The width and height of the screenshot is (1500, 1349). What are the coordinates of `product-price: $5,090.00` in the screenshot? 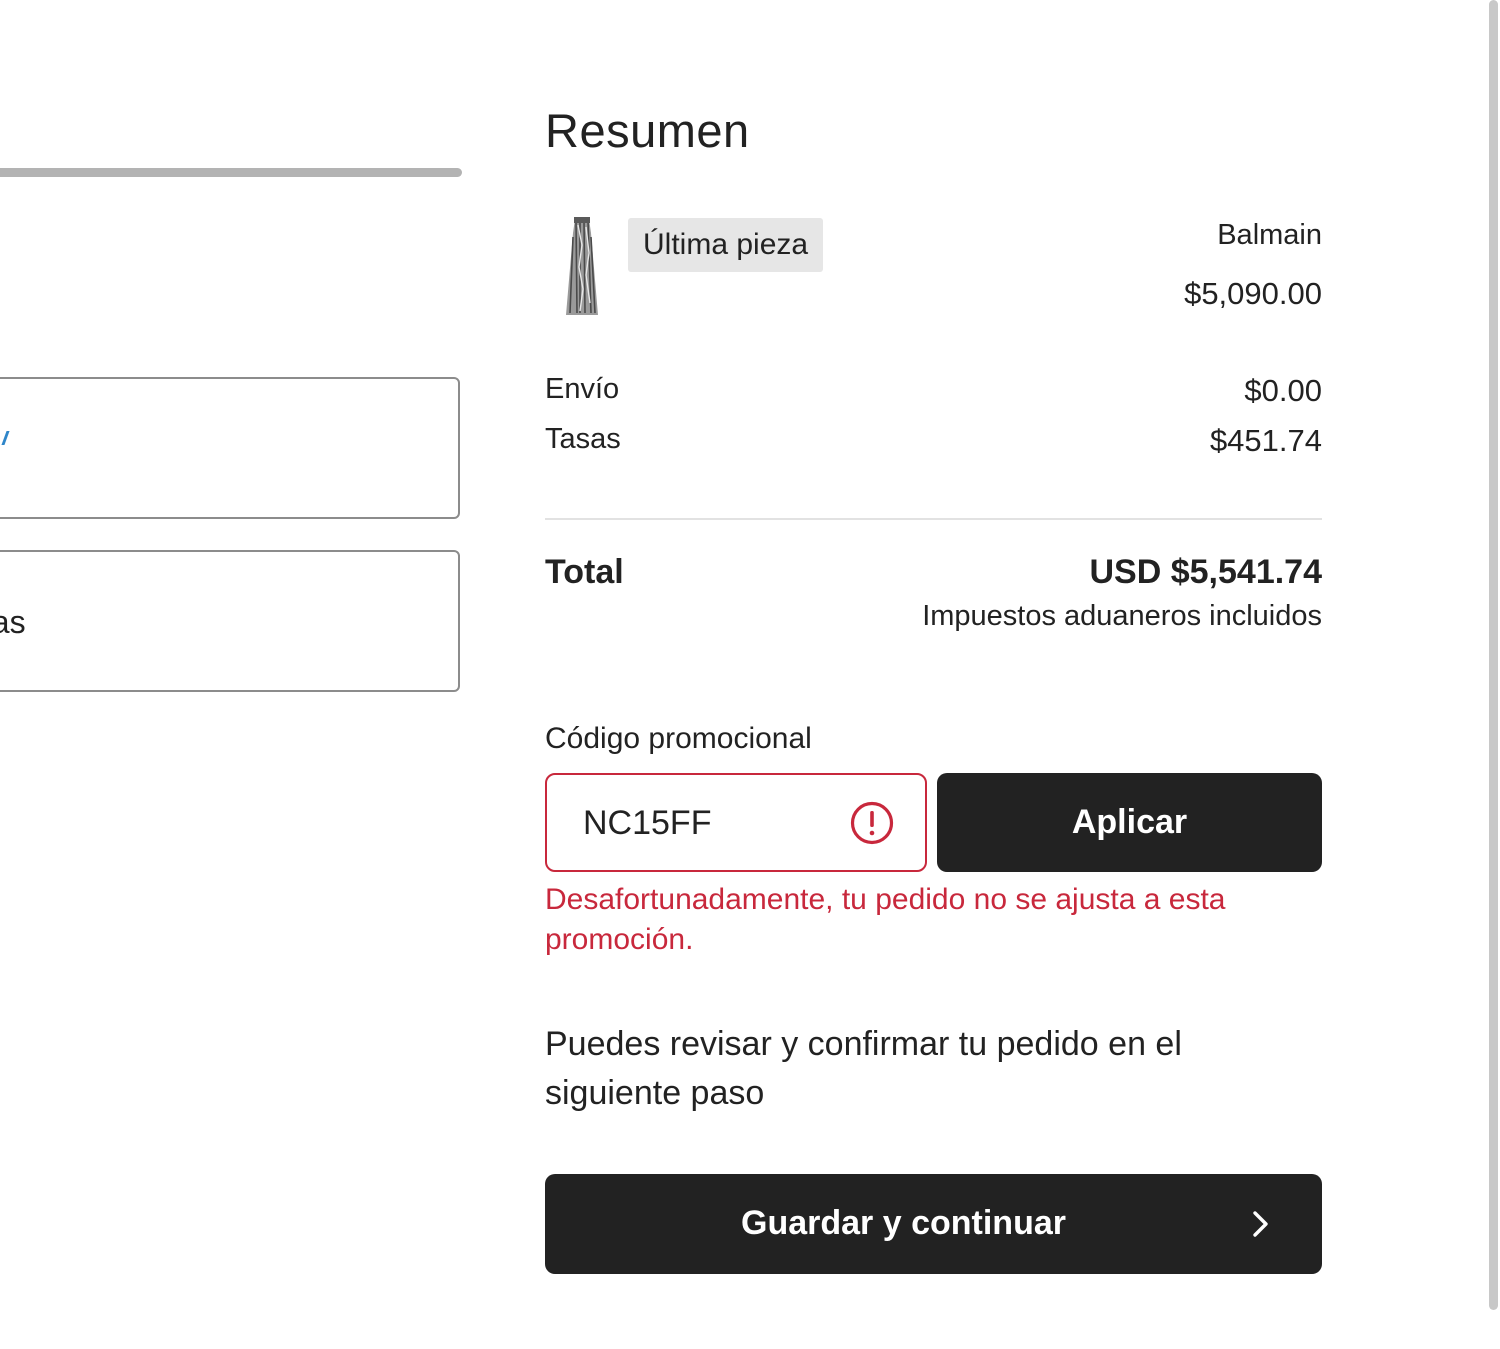 It's located at (1253, 293).